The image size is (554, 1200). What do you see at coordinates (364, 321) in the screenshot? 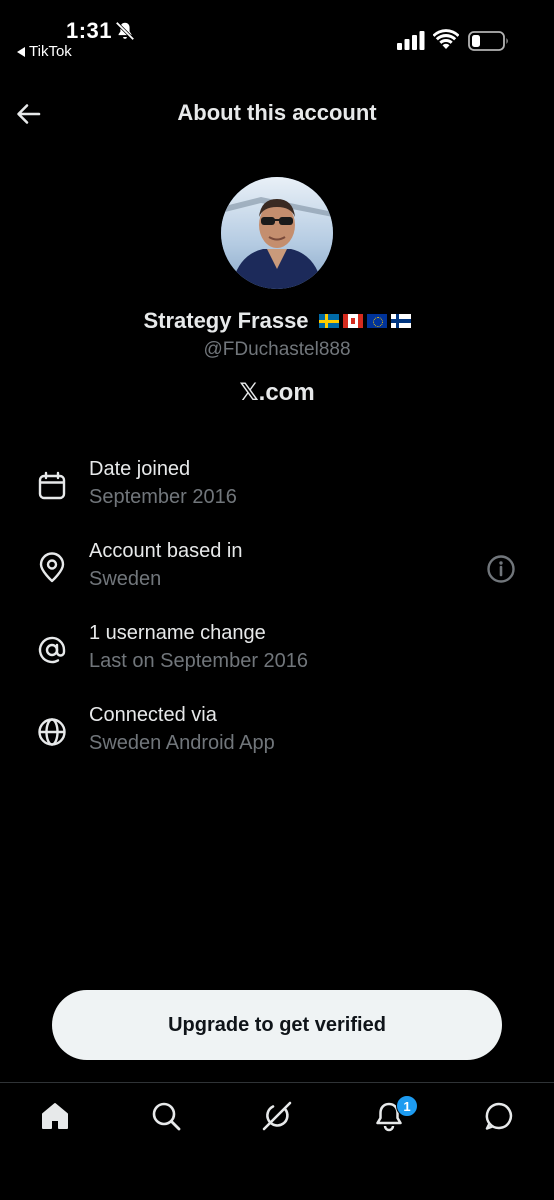
I see `flags` at bounding box center [364, 321].